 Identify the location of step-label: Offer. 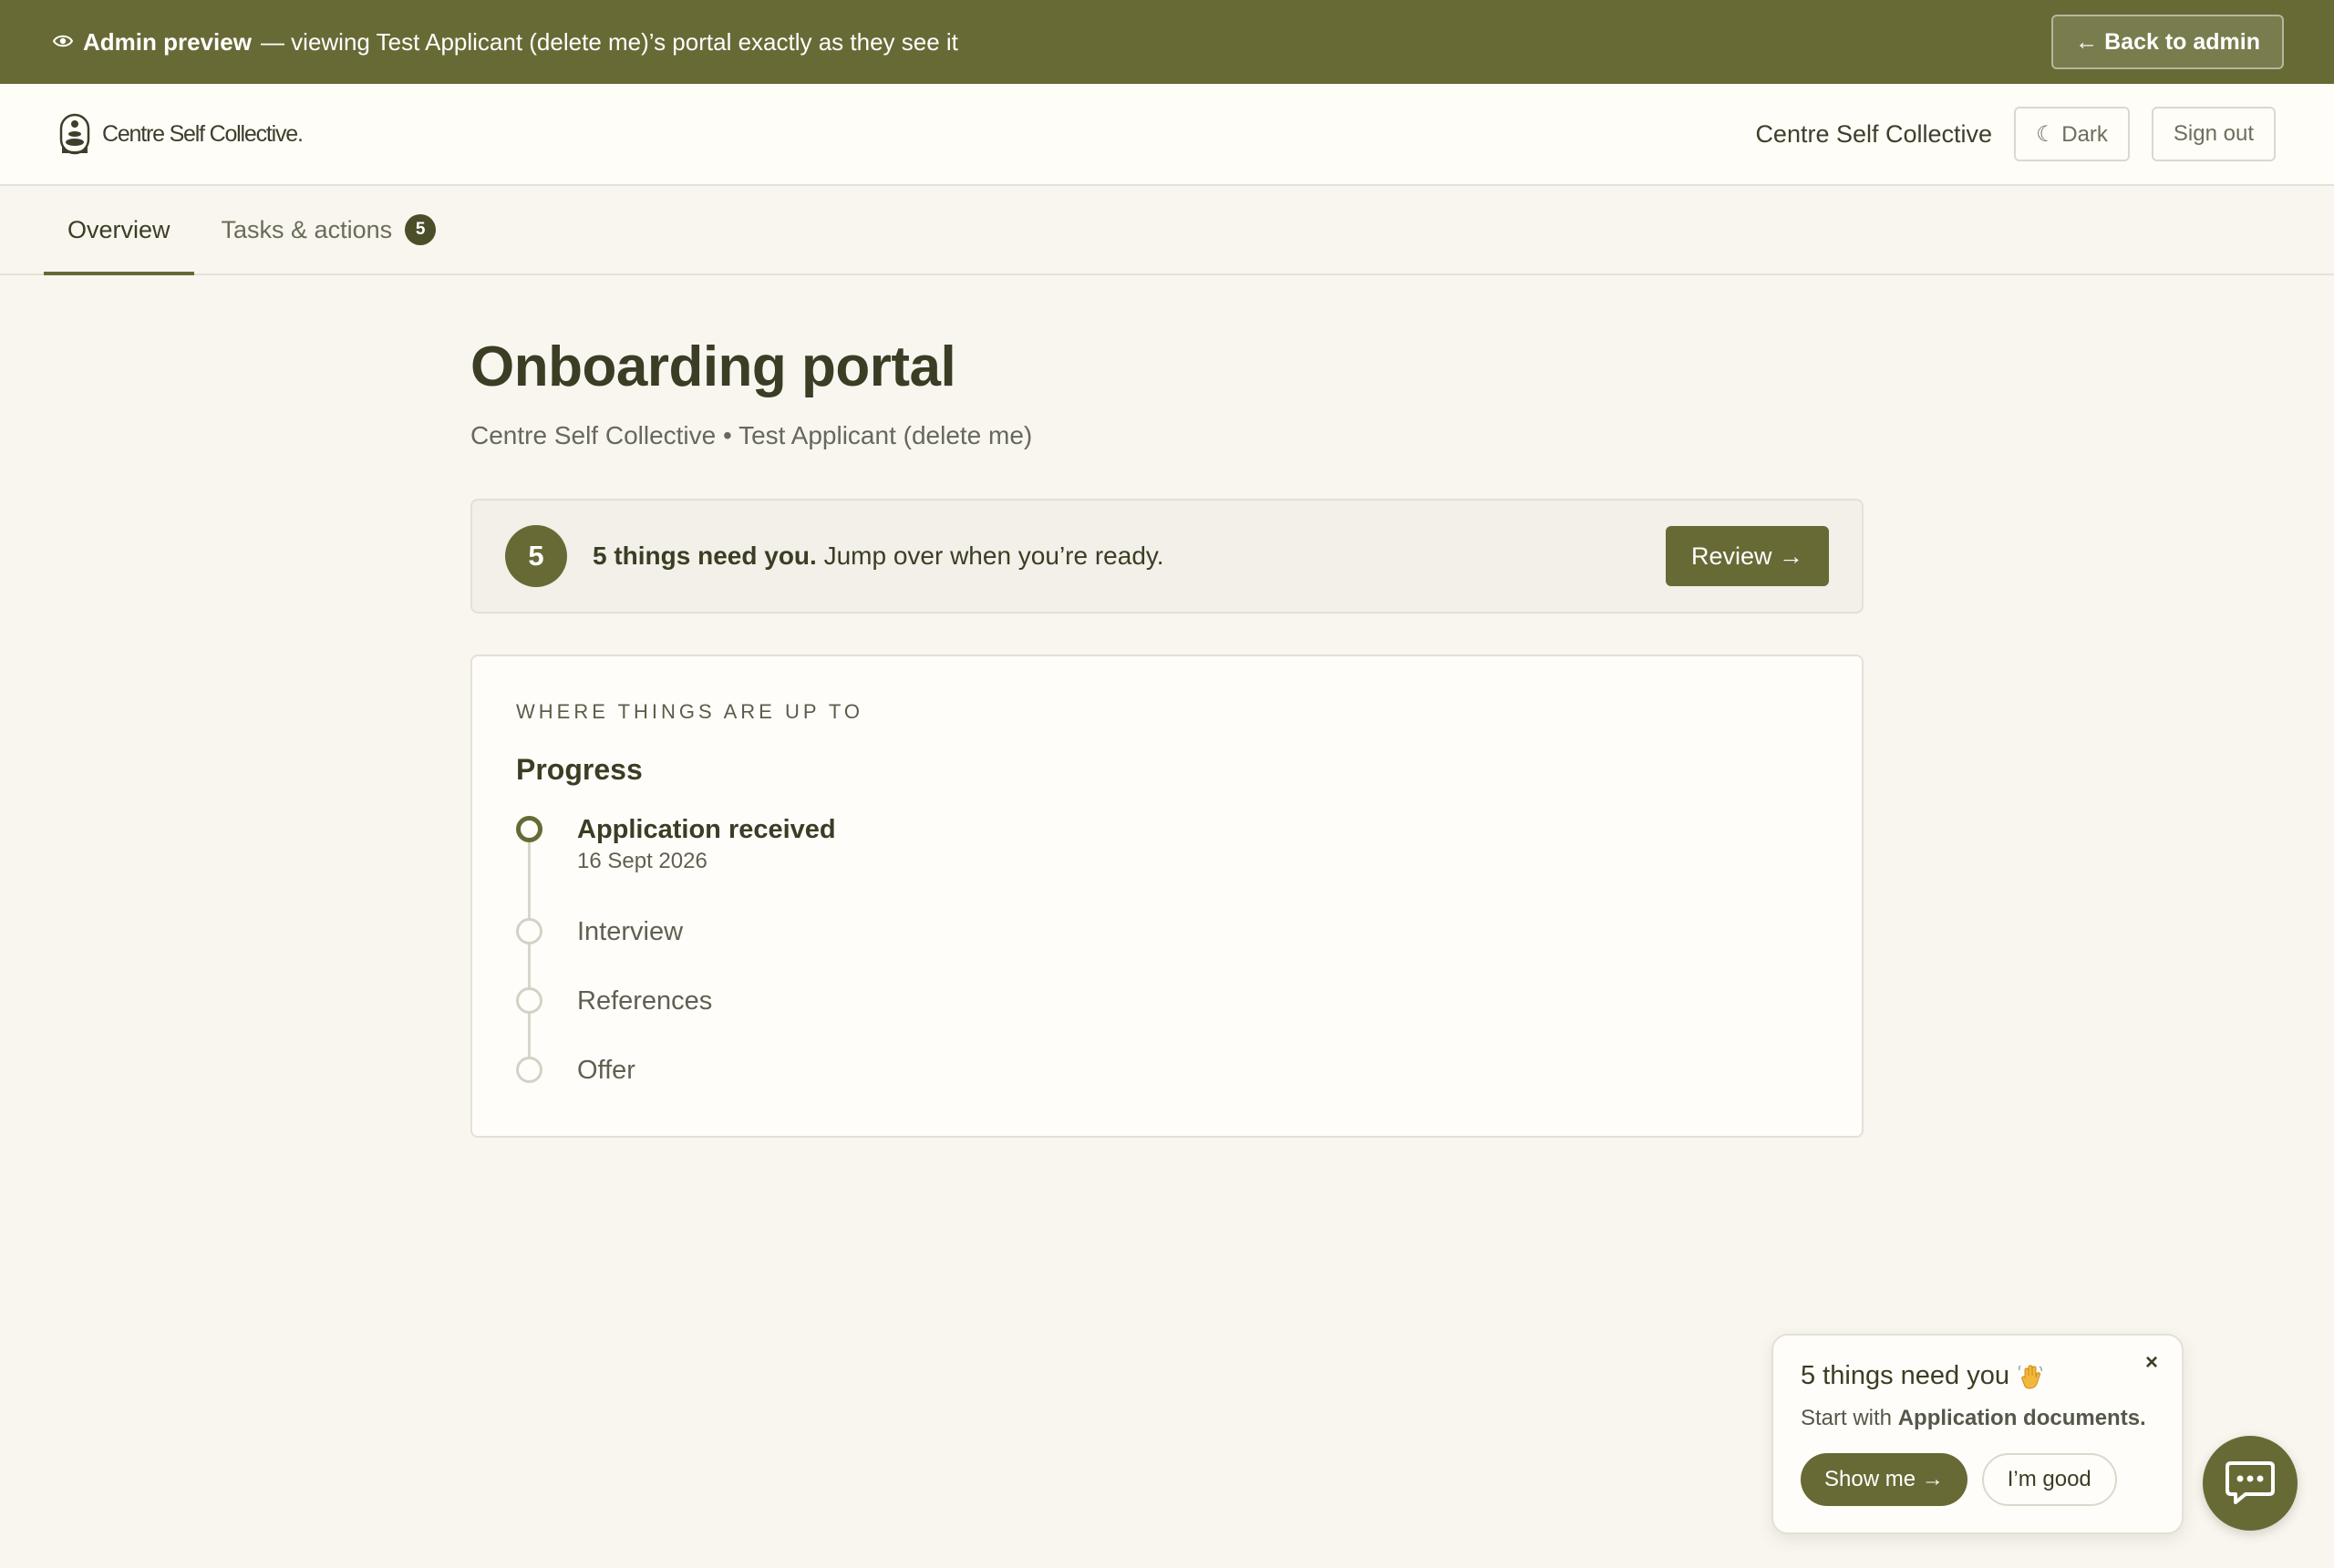
(606, 1070).